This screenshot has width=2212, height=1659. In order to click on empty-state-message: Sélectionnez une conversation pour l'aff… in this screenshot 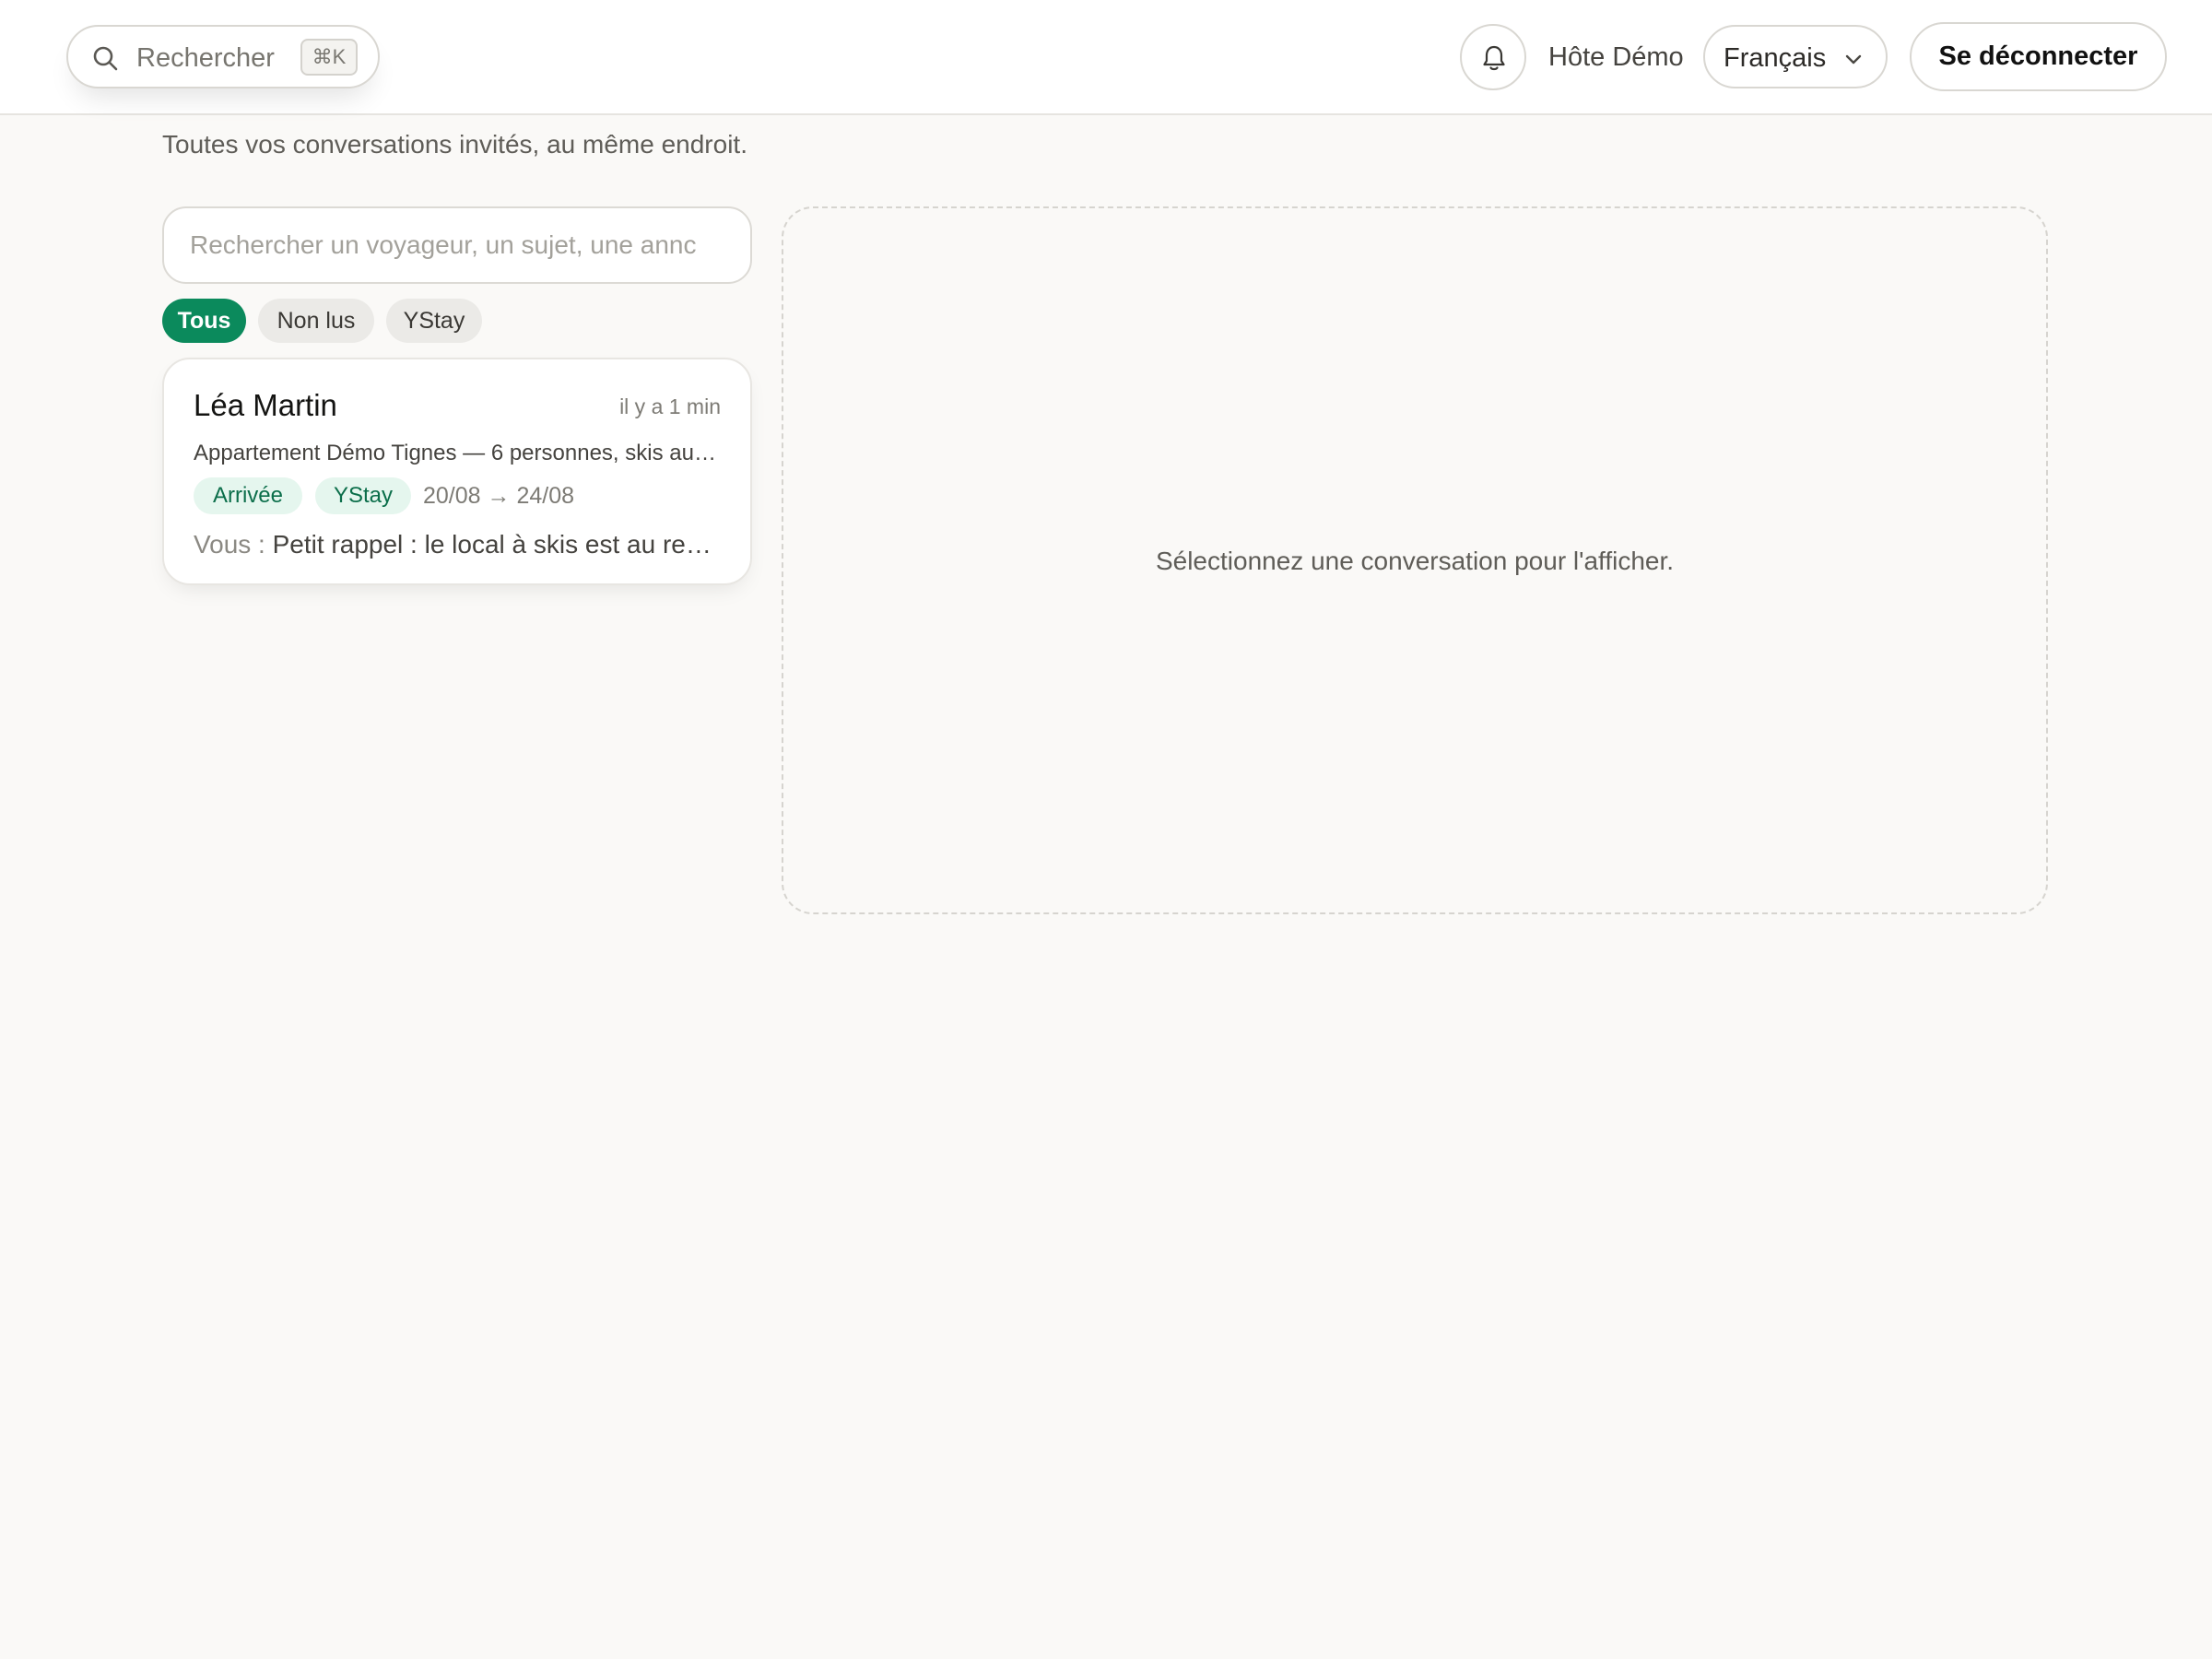, I will do `click(1415, 561)`.